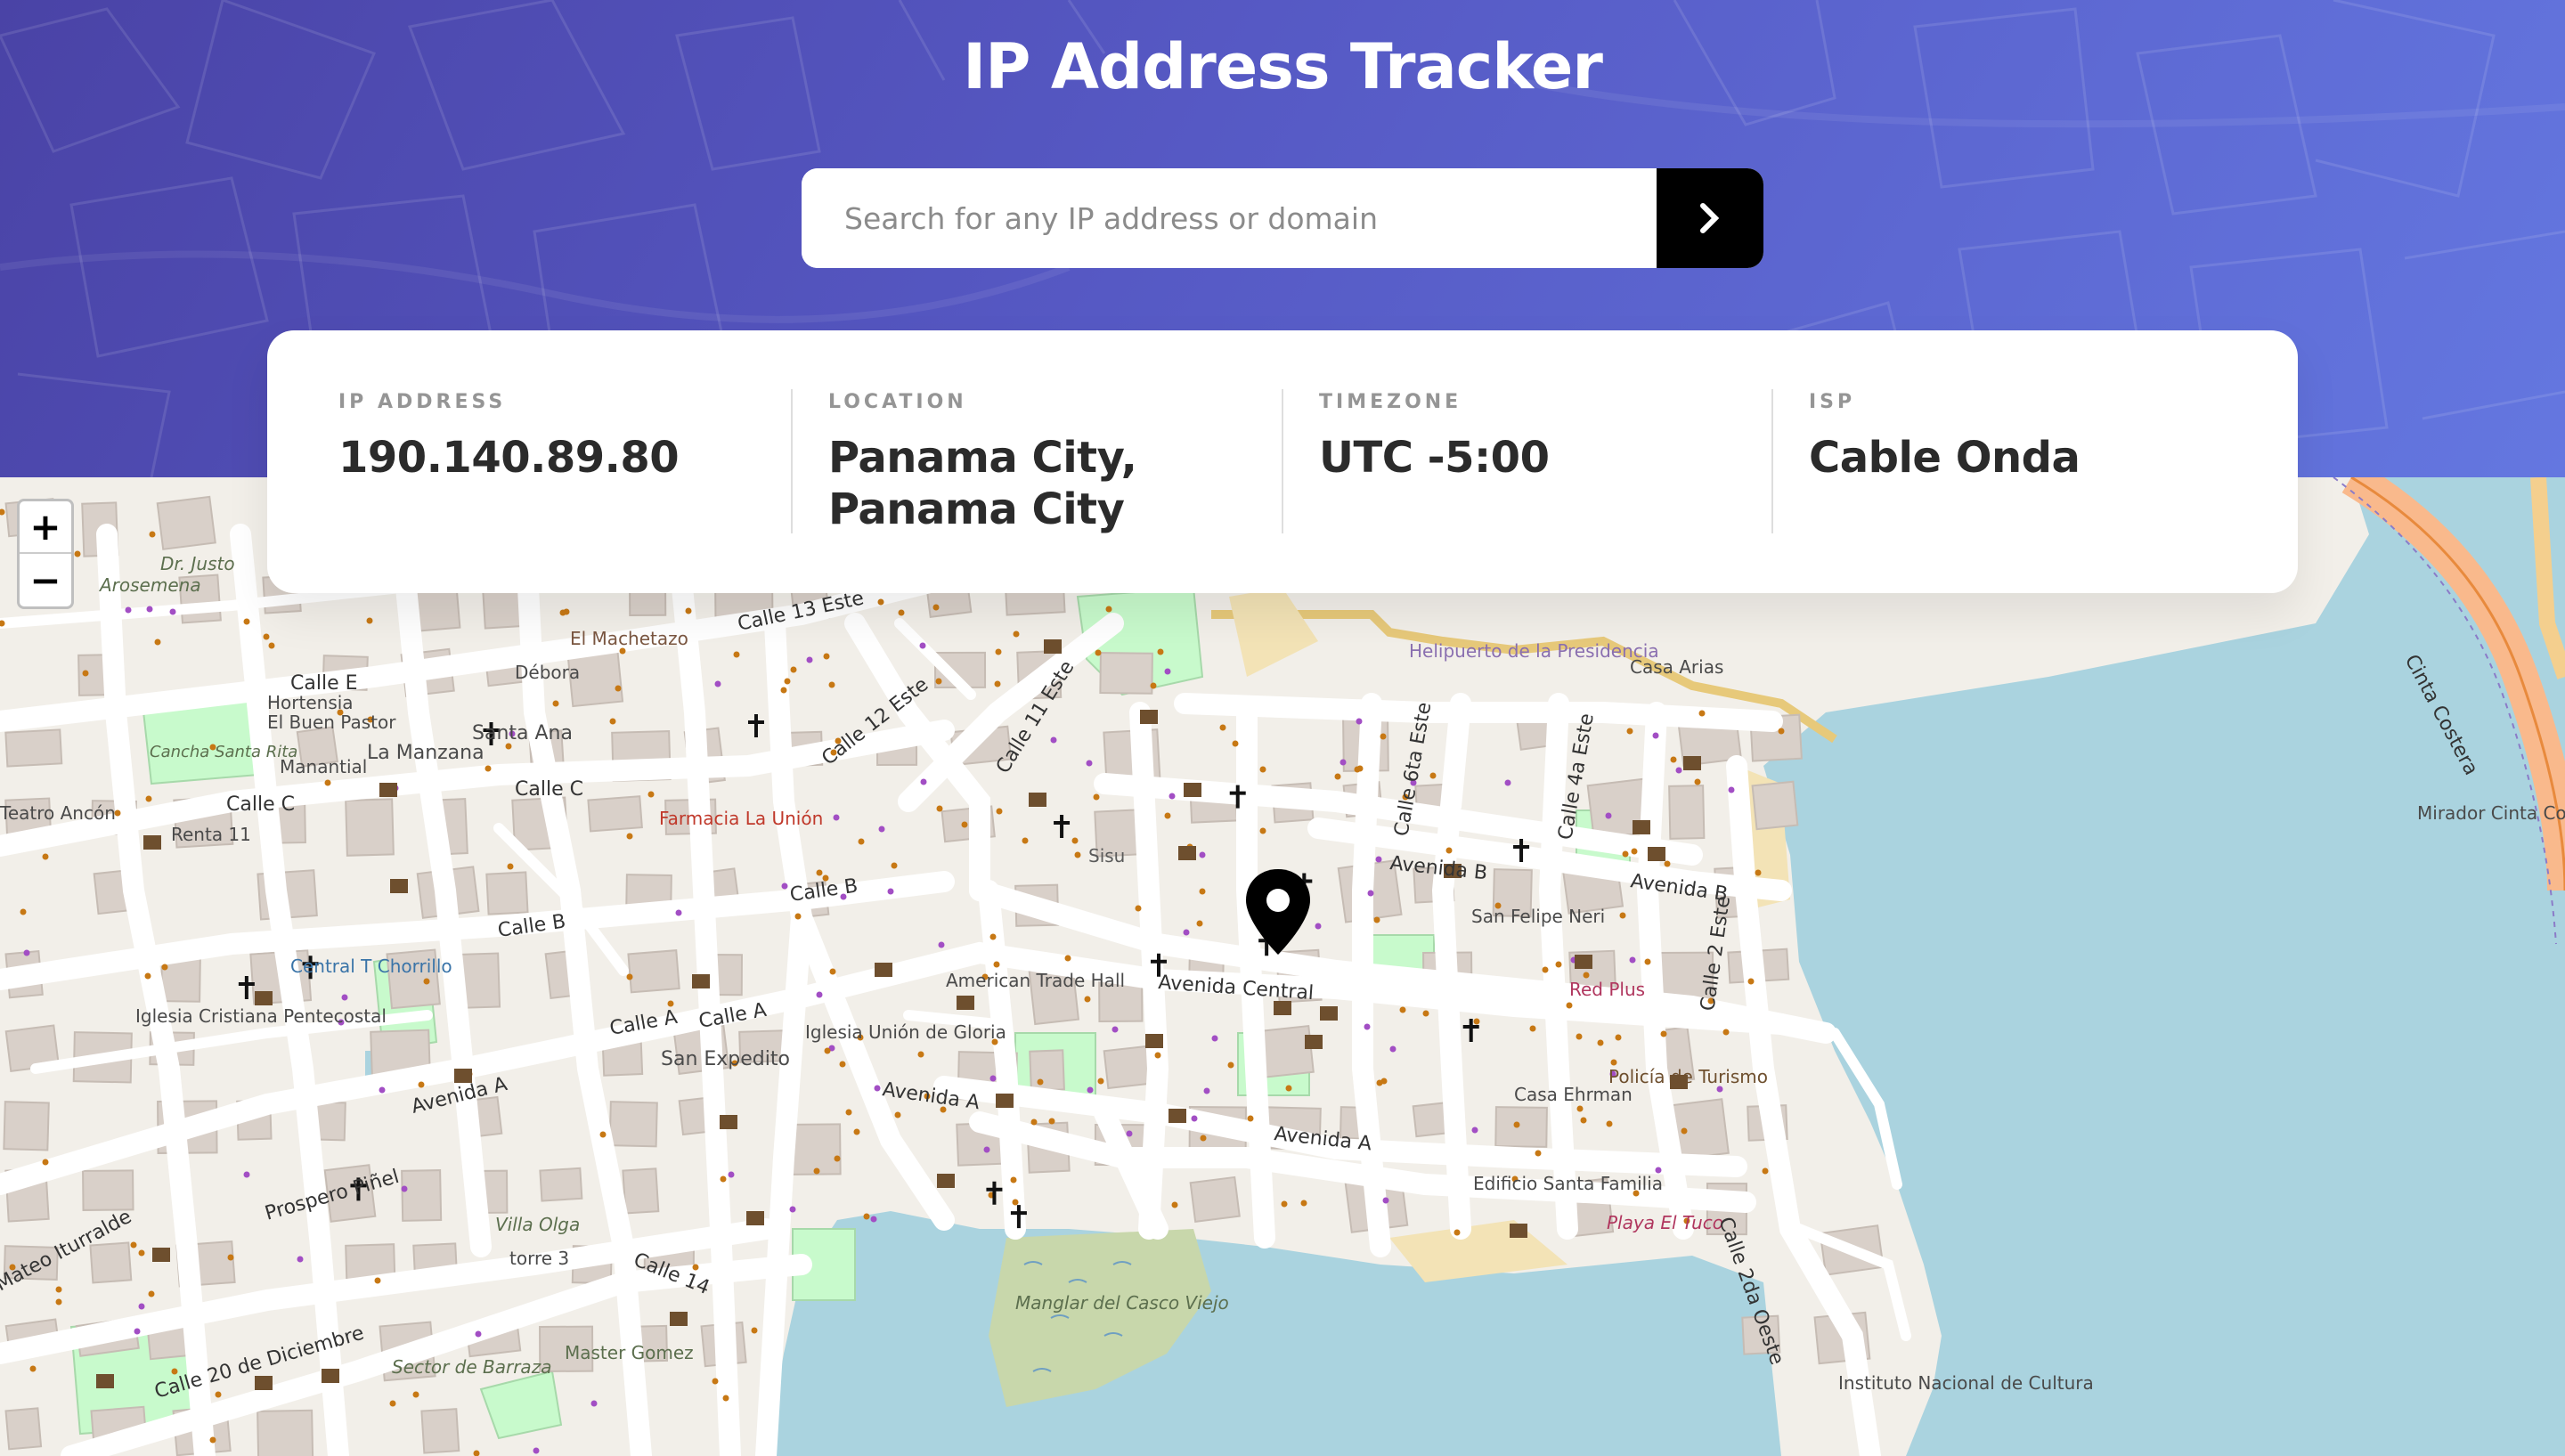 This screenshot has height=1456, width=2565. Describe the element at coordinates (976, 509) in the screenshot. I see `location-line-2: Panama City` at that location.